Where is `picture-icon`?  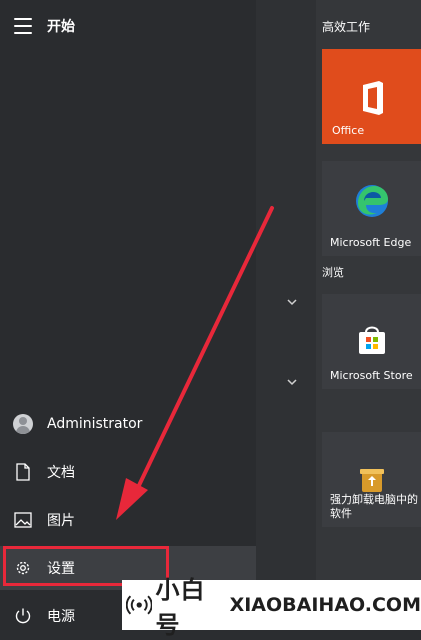 picture-icon is located at coordinates (23, 520).